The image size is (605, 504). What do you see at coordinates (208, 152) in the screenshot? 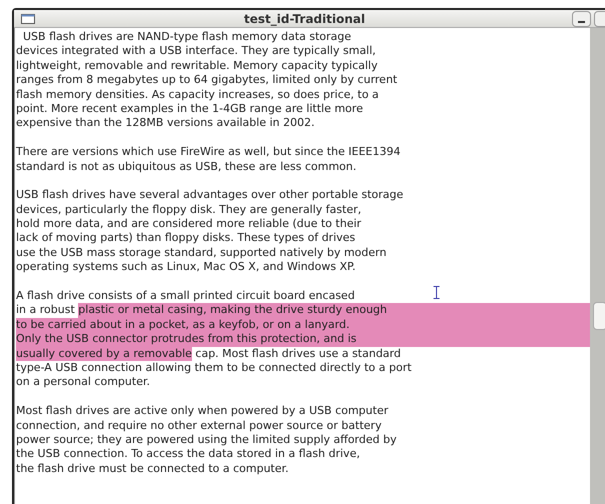
I see `text-line: There are versions which use FireWire as well, but since the IEEE1394` at bounding box center [208, 152].